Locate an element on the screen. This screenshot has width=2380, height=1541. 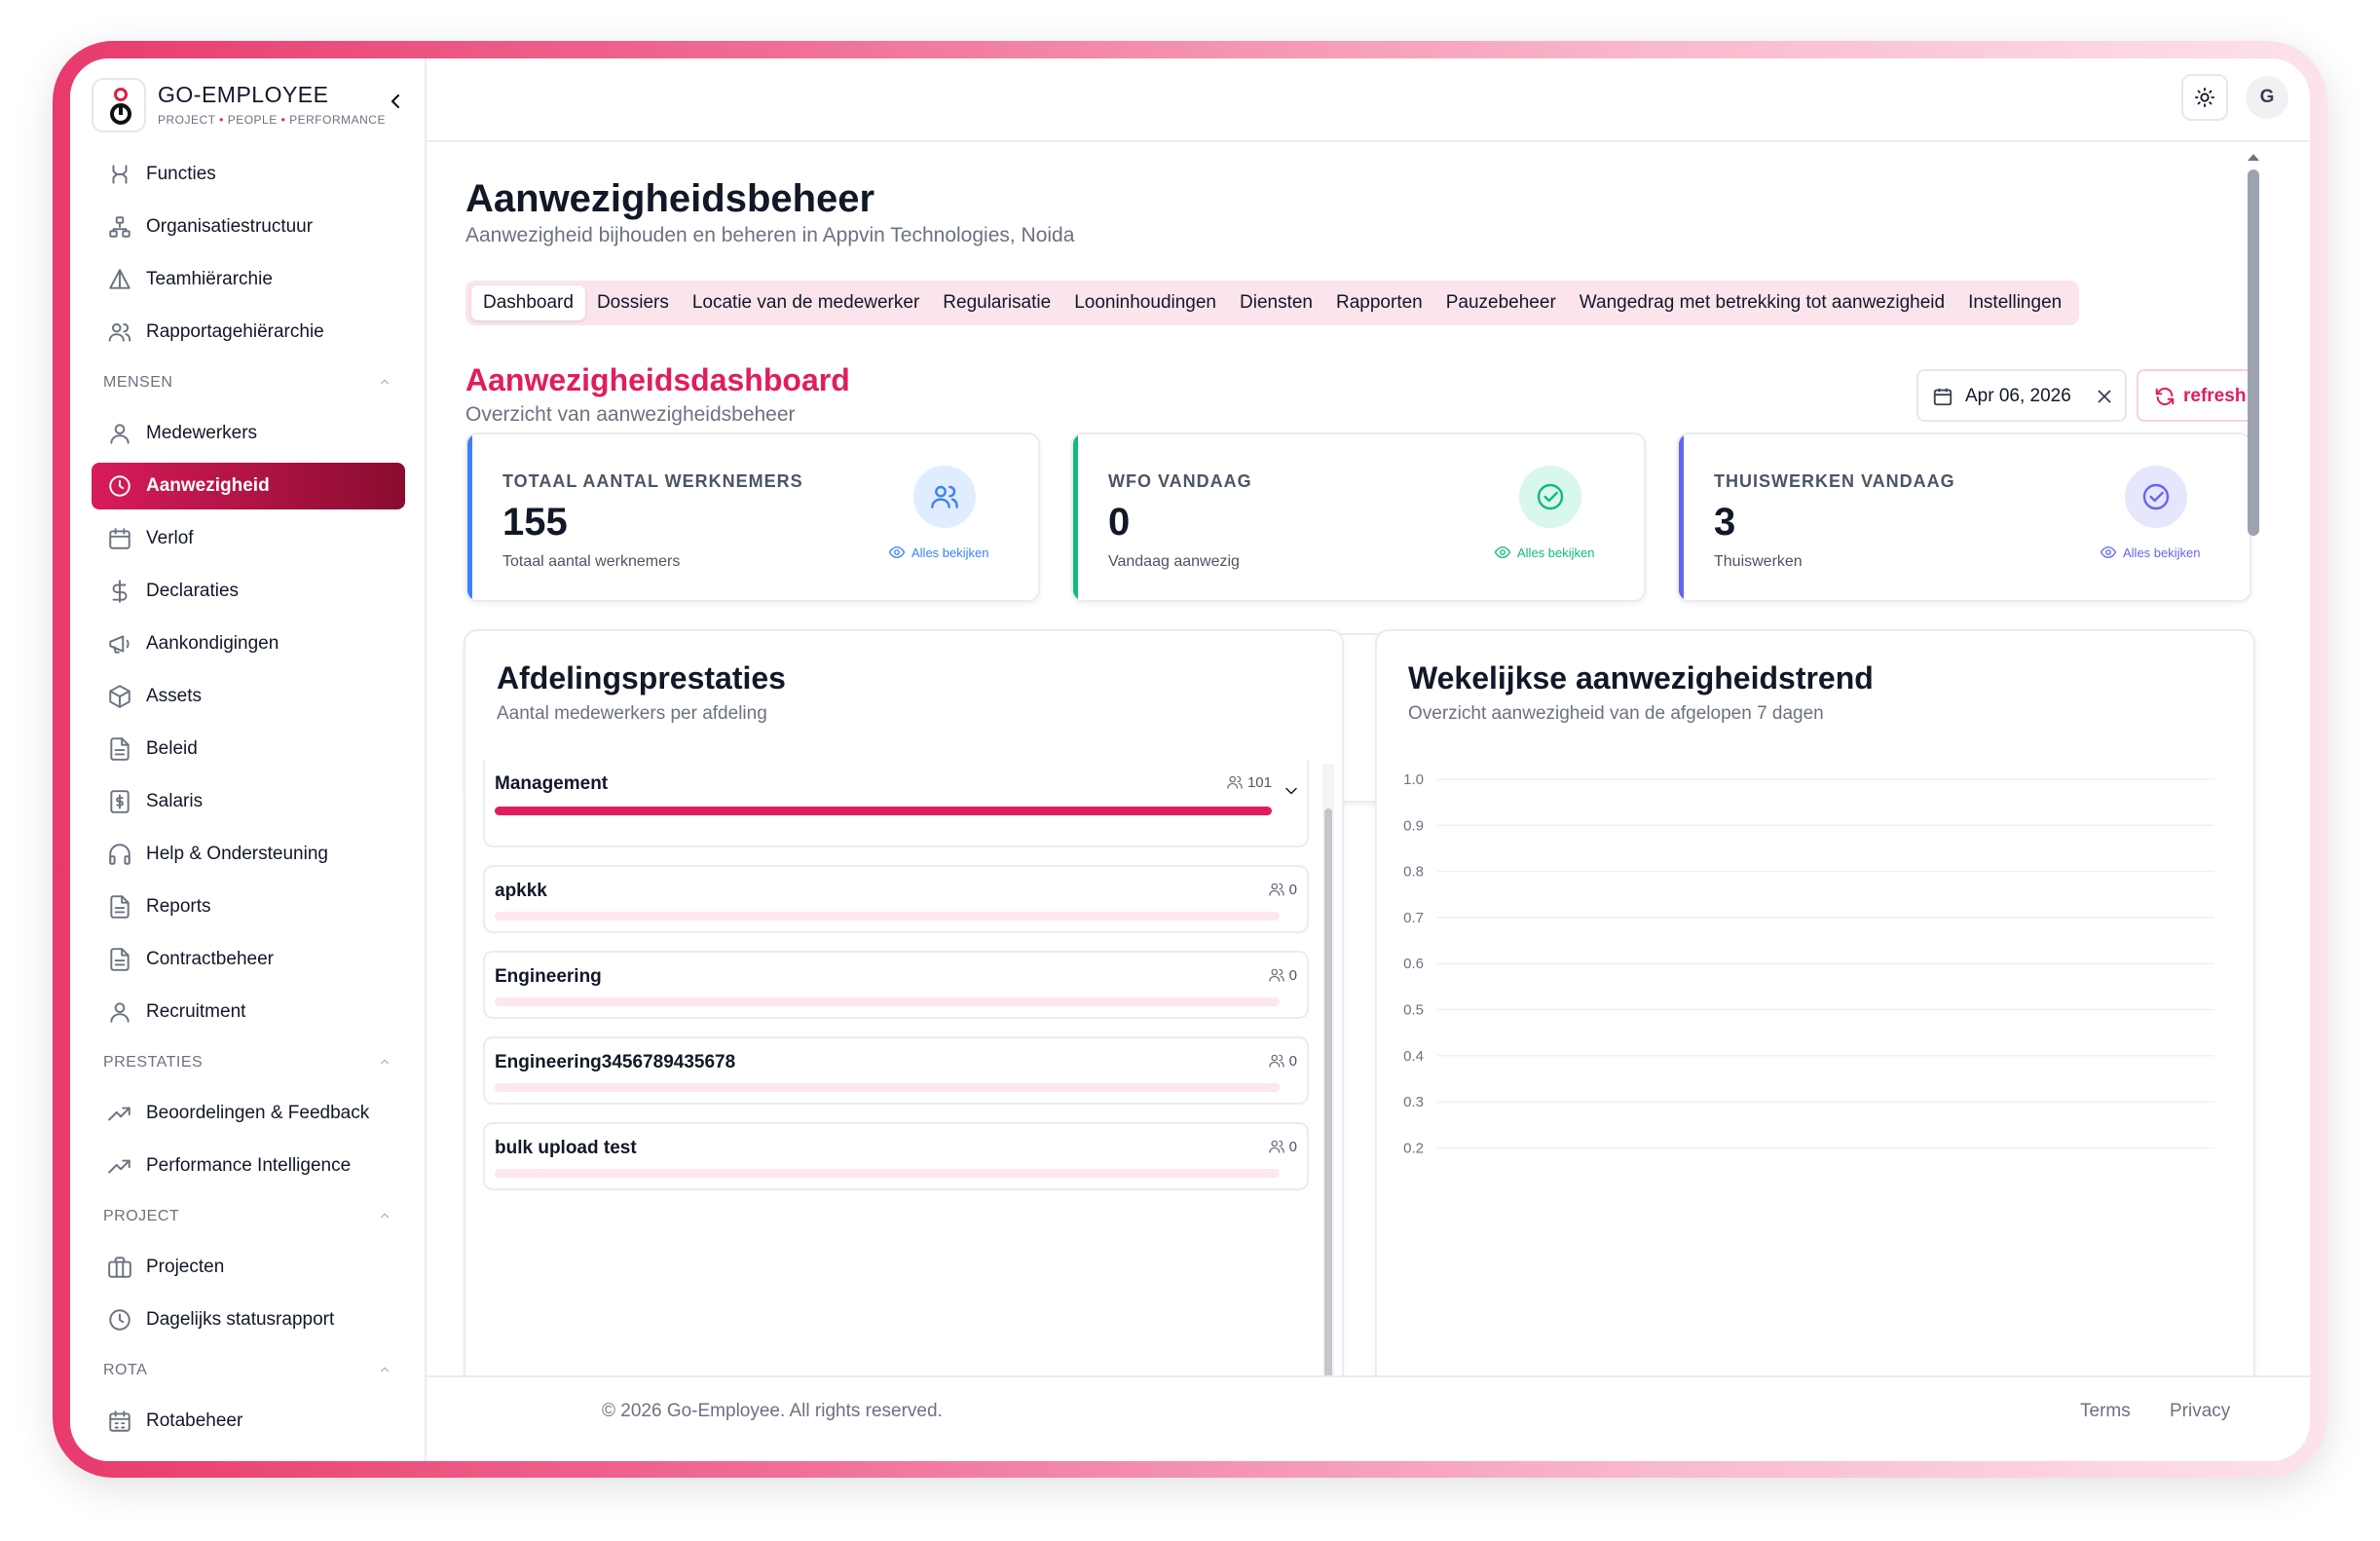
sidebar-item-aankondigingen: Aankondigingen is located at coordinates (248, 644).